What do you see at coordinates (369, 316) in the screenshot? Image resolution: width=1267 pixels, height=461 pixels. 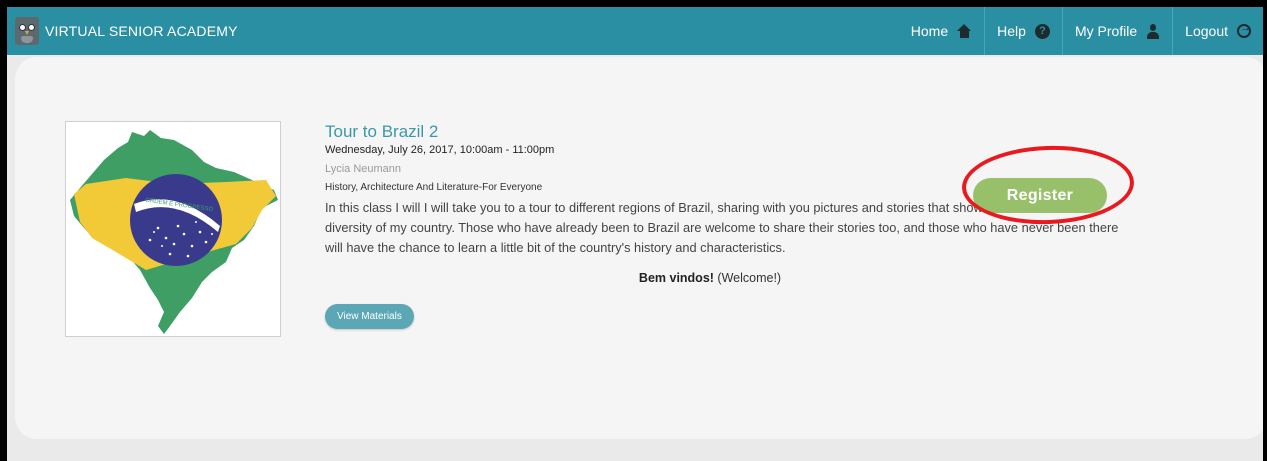 I see `view-materials-button: View Materials` at bounding box center [369, 316].